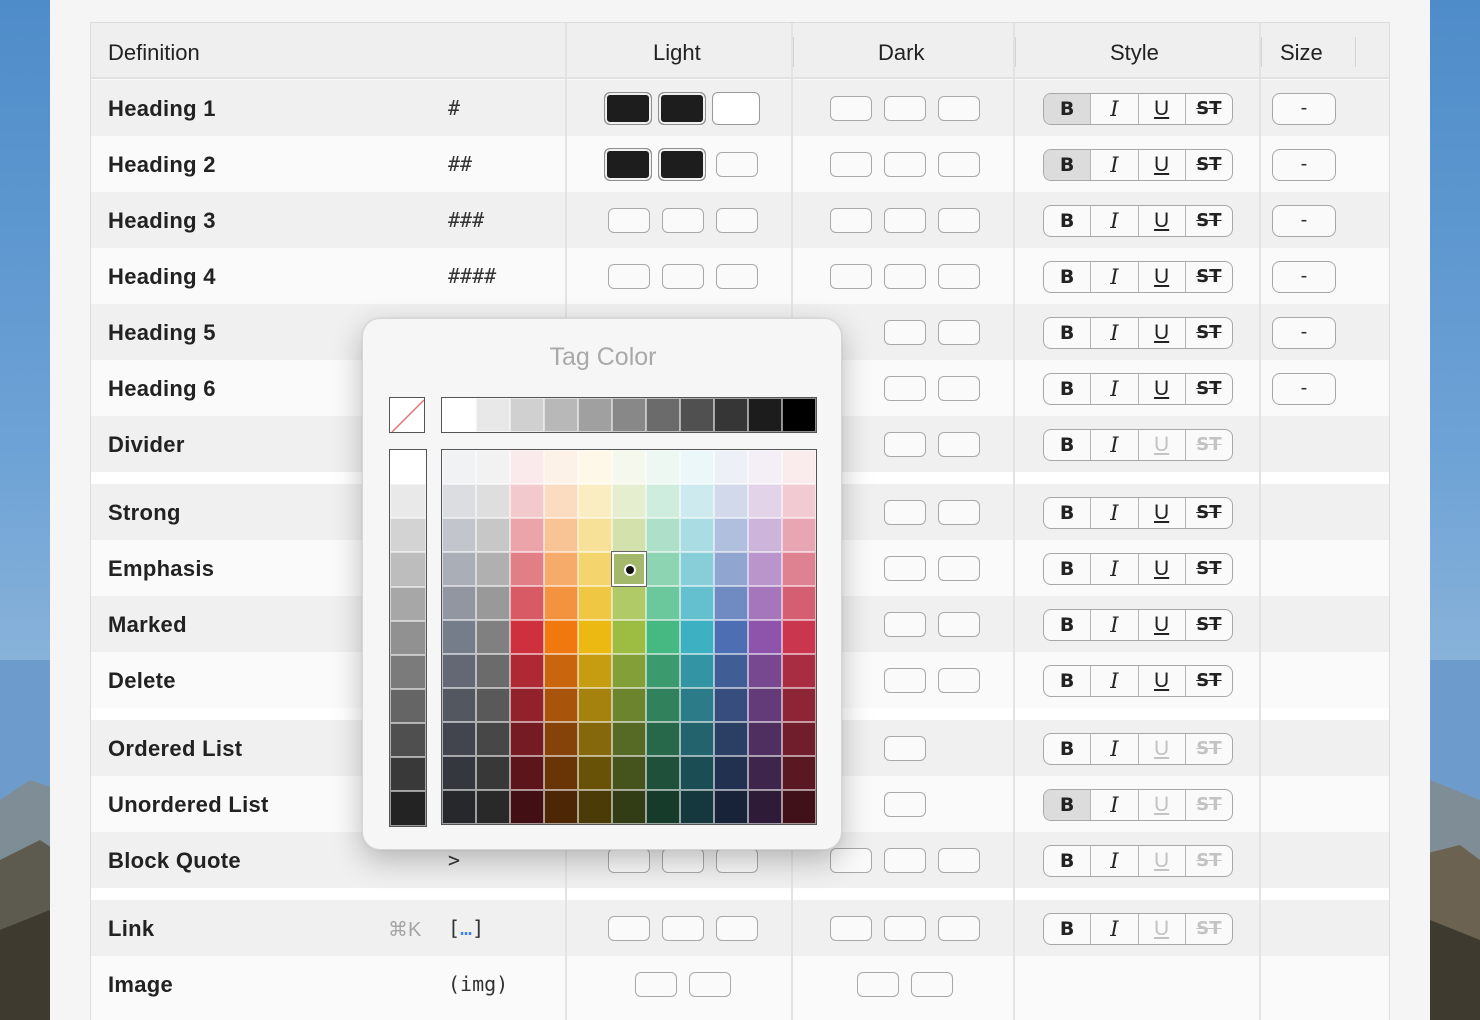 This screenshot has height=1020, width=1480. Describe the element at coordinates (740, 220) in the screenshot. I see `table-row: Heading 3 ### B I U ST -` at that location.